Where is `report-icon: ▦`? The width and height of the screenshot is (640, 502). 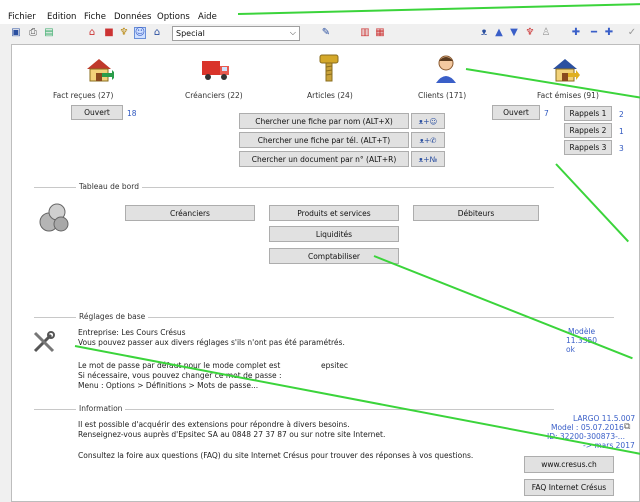 report-icon: ▦ is located at coordinates (380, 33).